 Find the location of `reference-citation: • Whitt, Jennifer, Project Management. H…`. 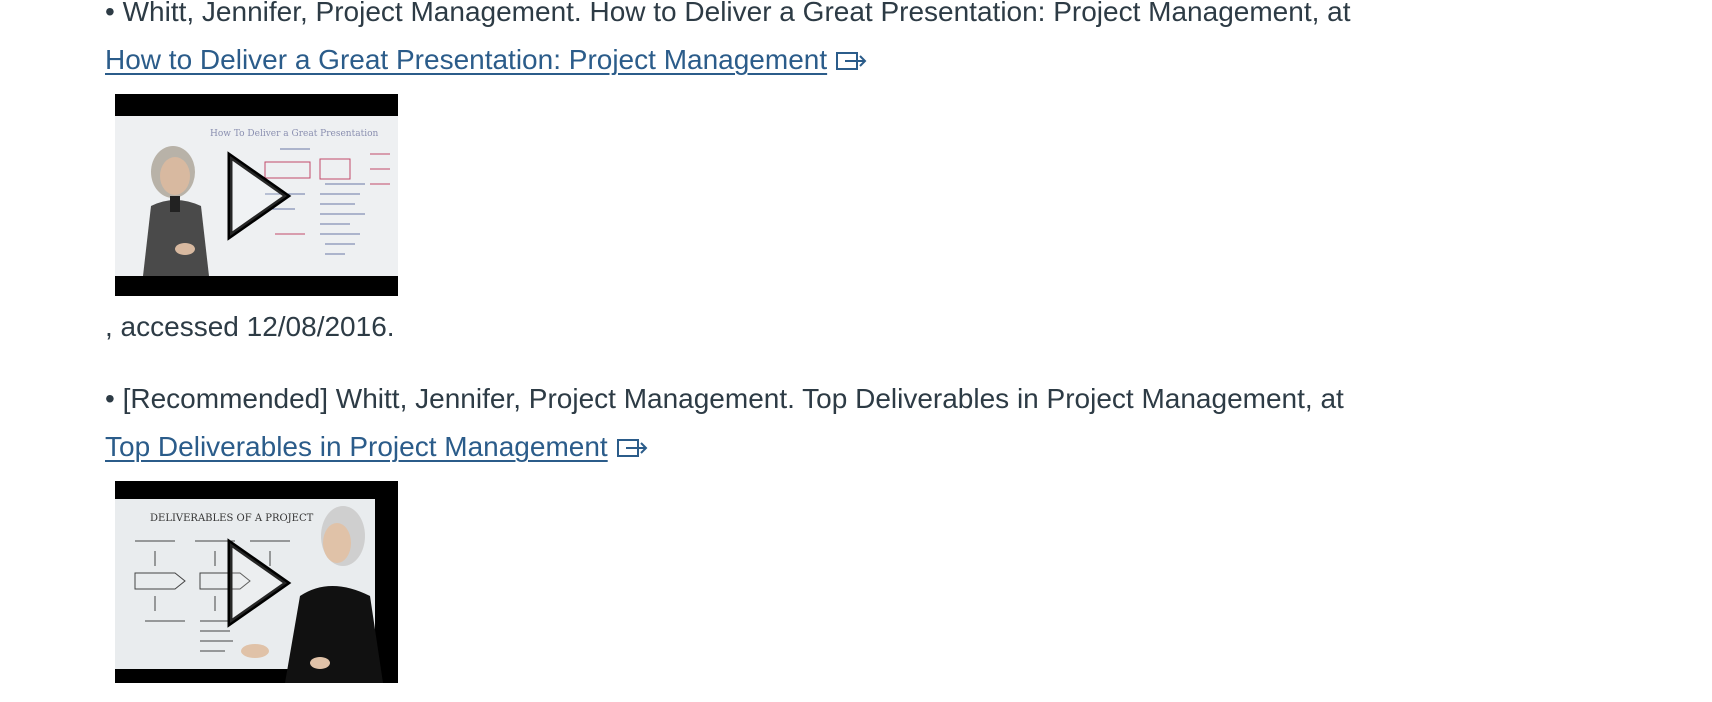

reference-citation: • Whitt, Jennifer, Project Management. H… is located at coordinates (885, 18).